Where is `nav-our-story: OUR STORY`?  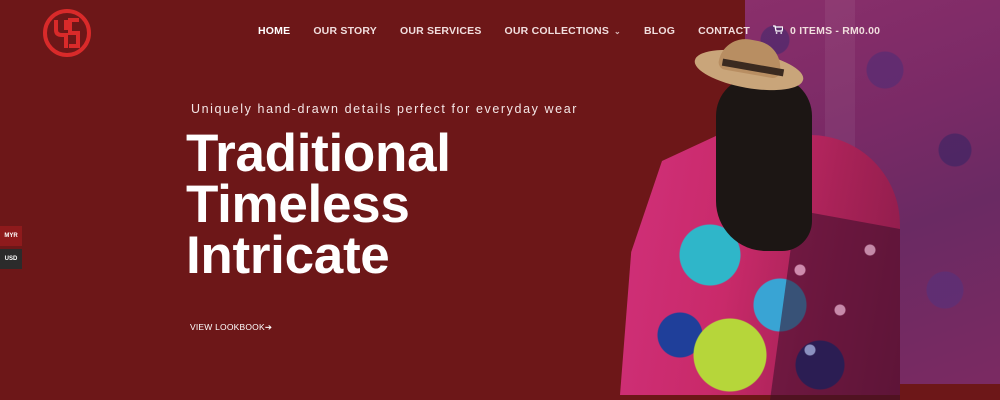
nav-our-story: OUR STORY is located at coordinates (345, 31).